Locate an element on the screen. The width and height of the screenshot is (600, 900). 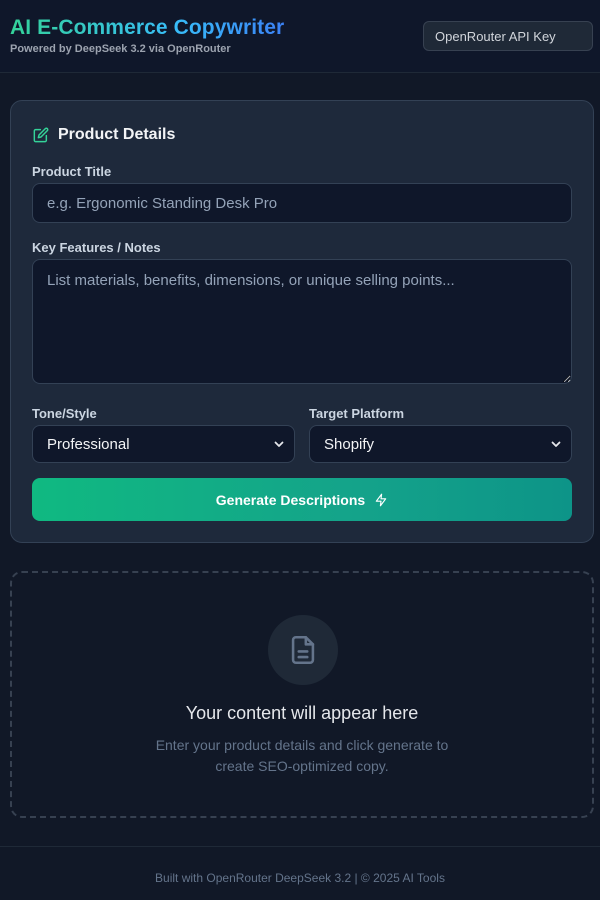
card-title: Product Details is located at coordinates (117, 134).